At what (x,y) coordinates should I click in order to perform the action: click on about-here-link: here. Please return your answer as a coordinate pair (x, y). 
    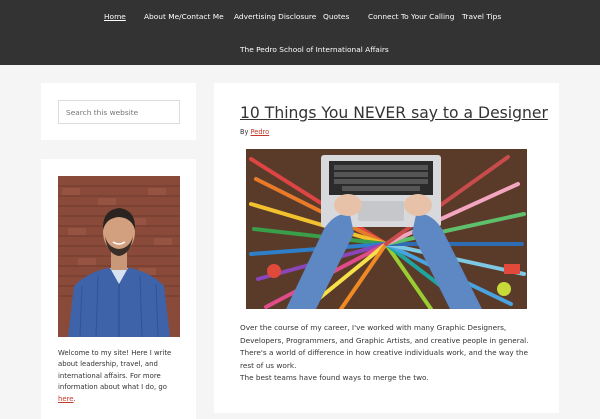
    Looking at the image, I should click on (66, 399).